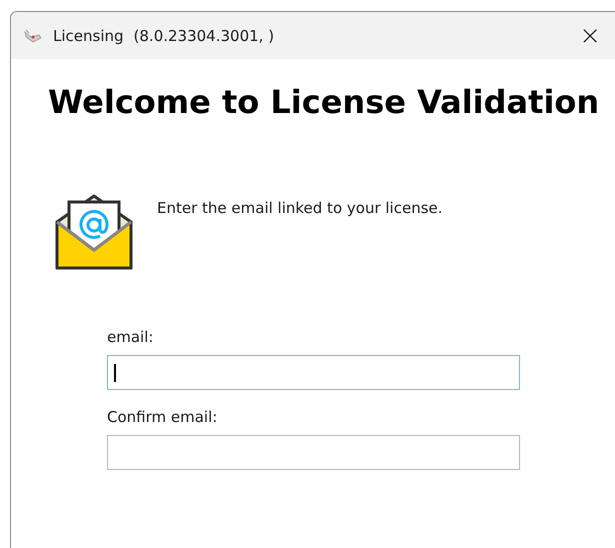 The width and height of the screenshot is (615, 548). I want to click on text-caret, so click(115, 373).